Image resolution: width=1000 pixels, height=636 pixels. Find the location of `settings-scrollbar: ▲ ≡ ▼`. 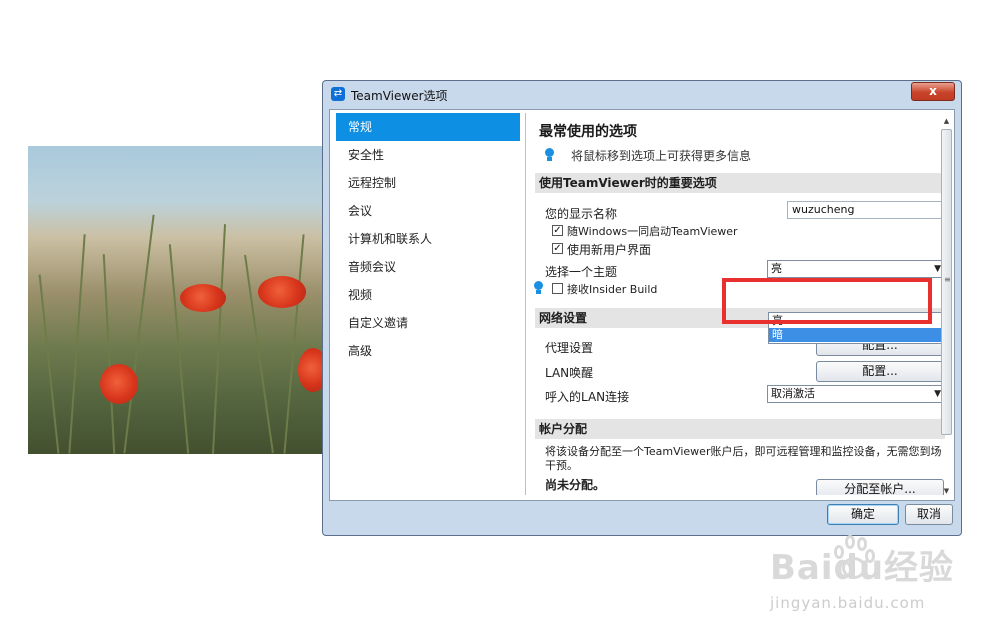

settings-scrollbar: ▲ ≡ ▼ is located at coordinates (946, 307).